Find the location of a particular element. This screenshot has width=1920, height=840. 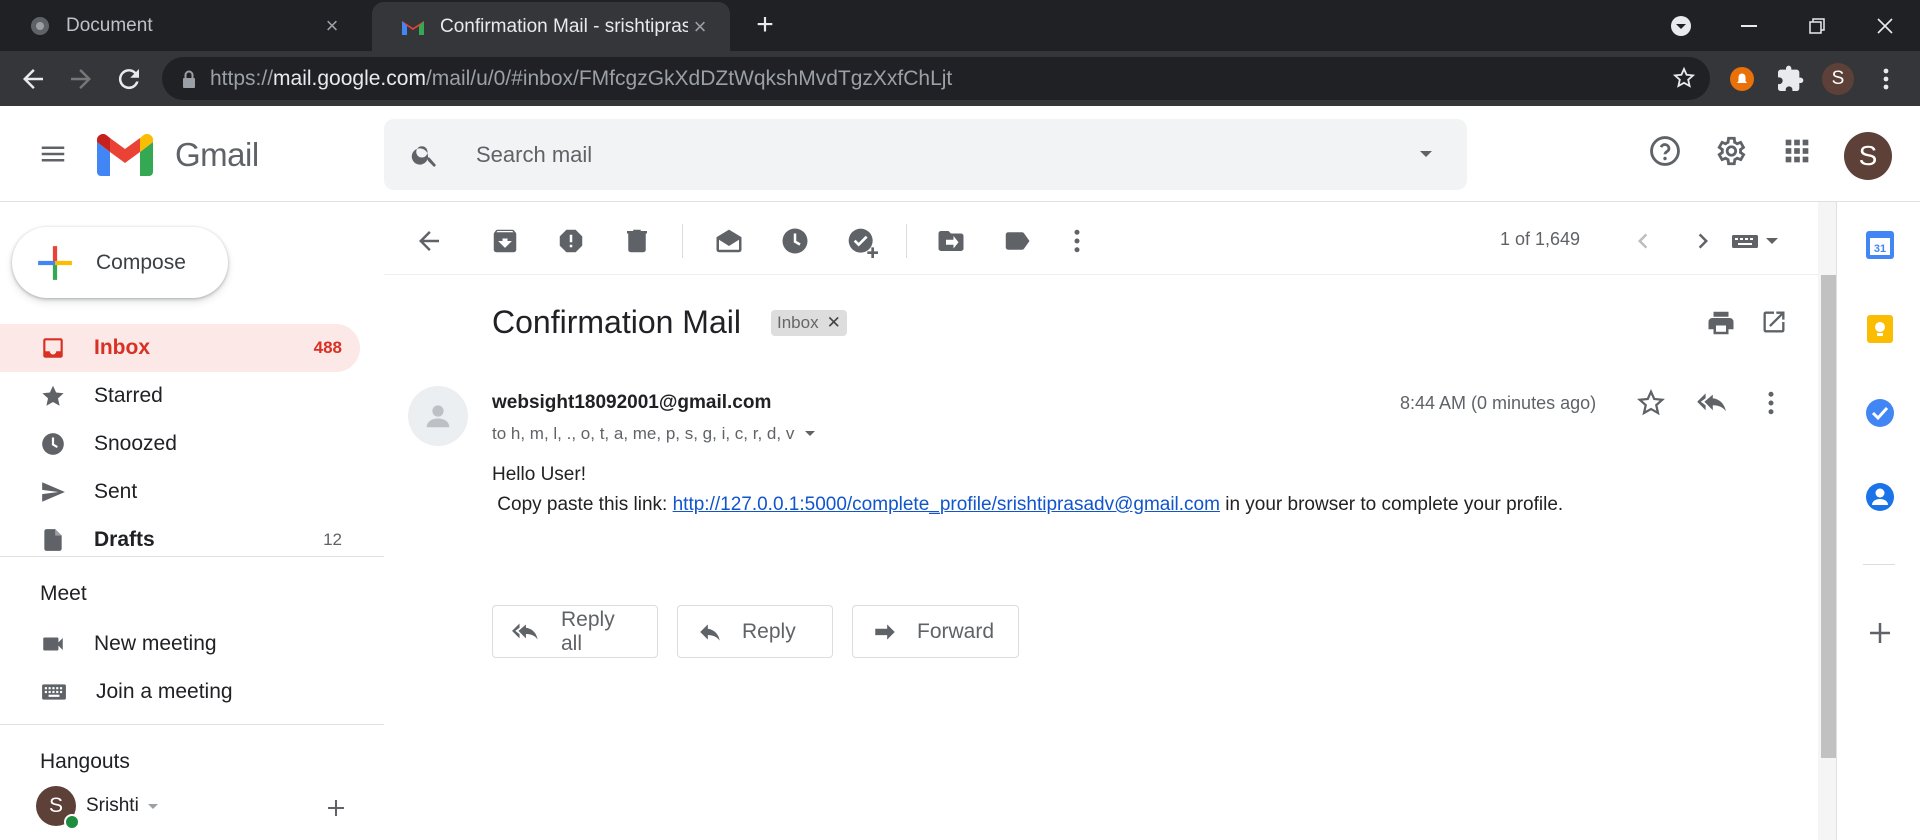

gmail-logo: Gmail is located at coordinates (178, 155).